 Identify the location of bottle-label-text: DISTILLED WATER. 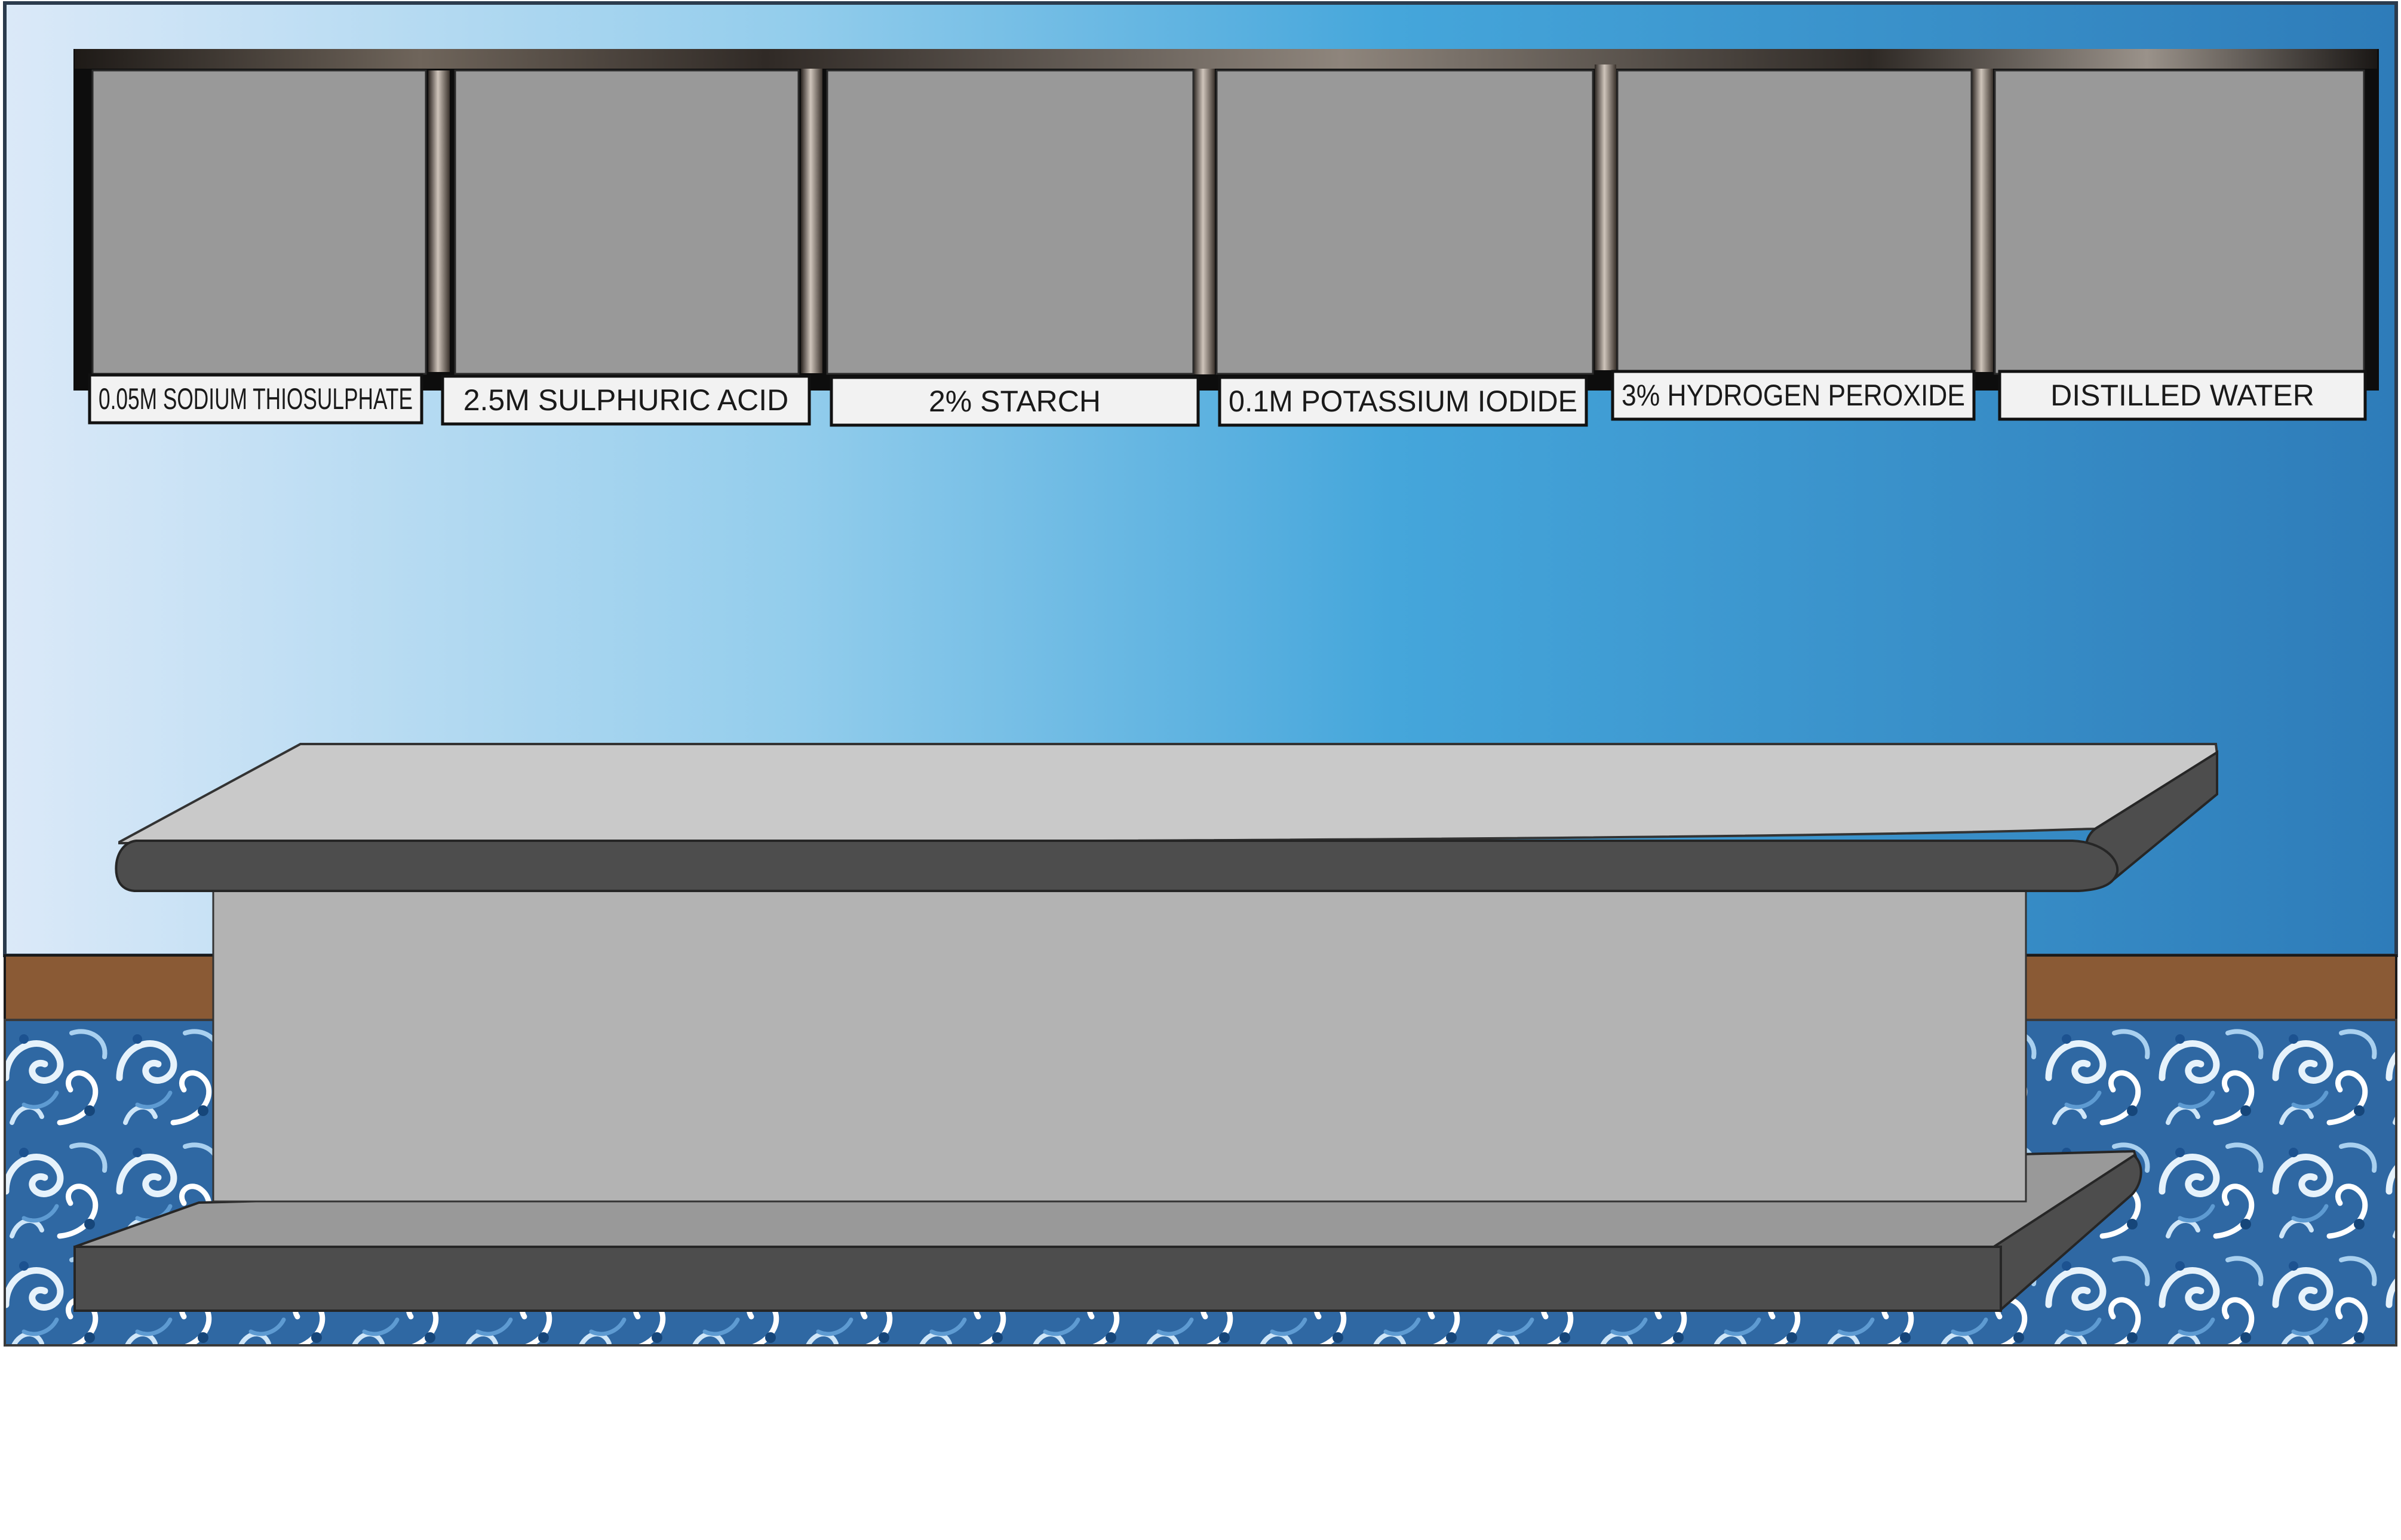
(2182, 396).